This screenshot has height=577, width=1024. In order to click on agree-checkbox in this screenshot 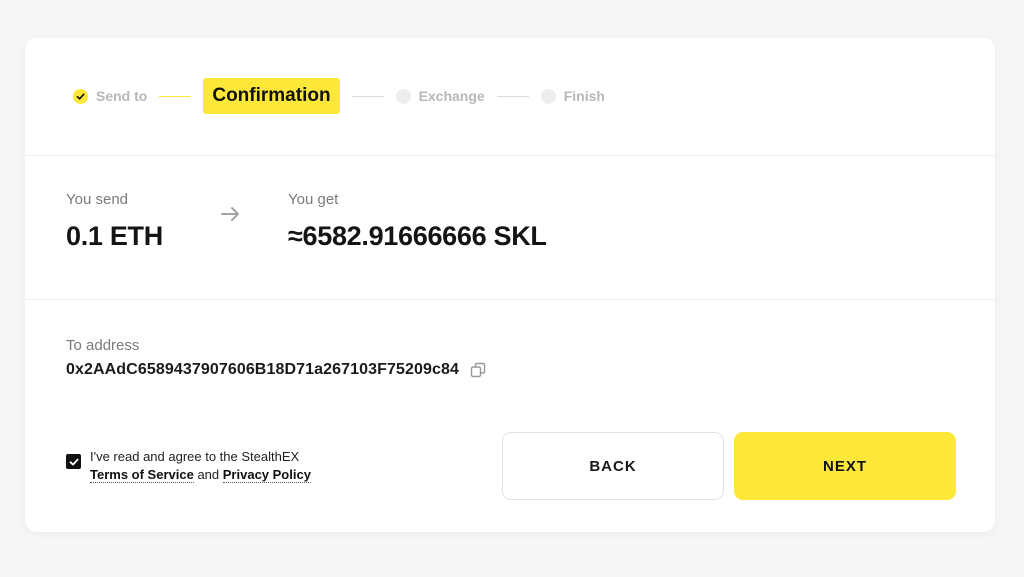, I will do `click(73, 461)`.